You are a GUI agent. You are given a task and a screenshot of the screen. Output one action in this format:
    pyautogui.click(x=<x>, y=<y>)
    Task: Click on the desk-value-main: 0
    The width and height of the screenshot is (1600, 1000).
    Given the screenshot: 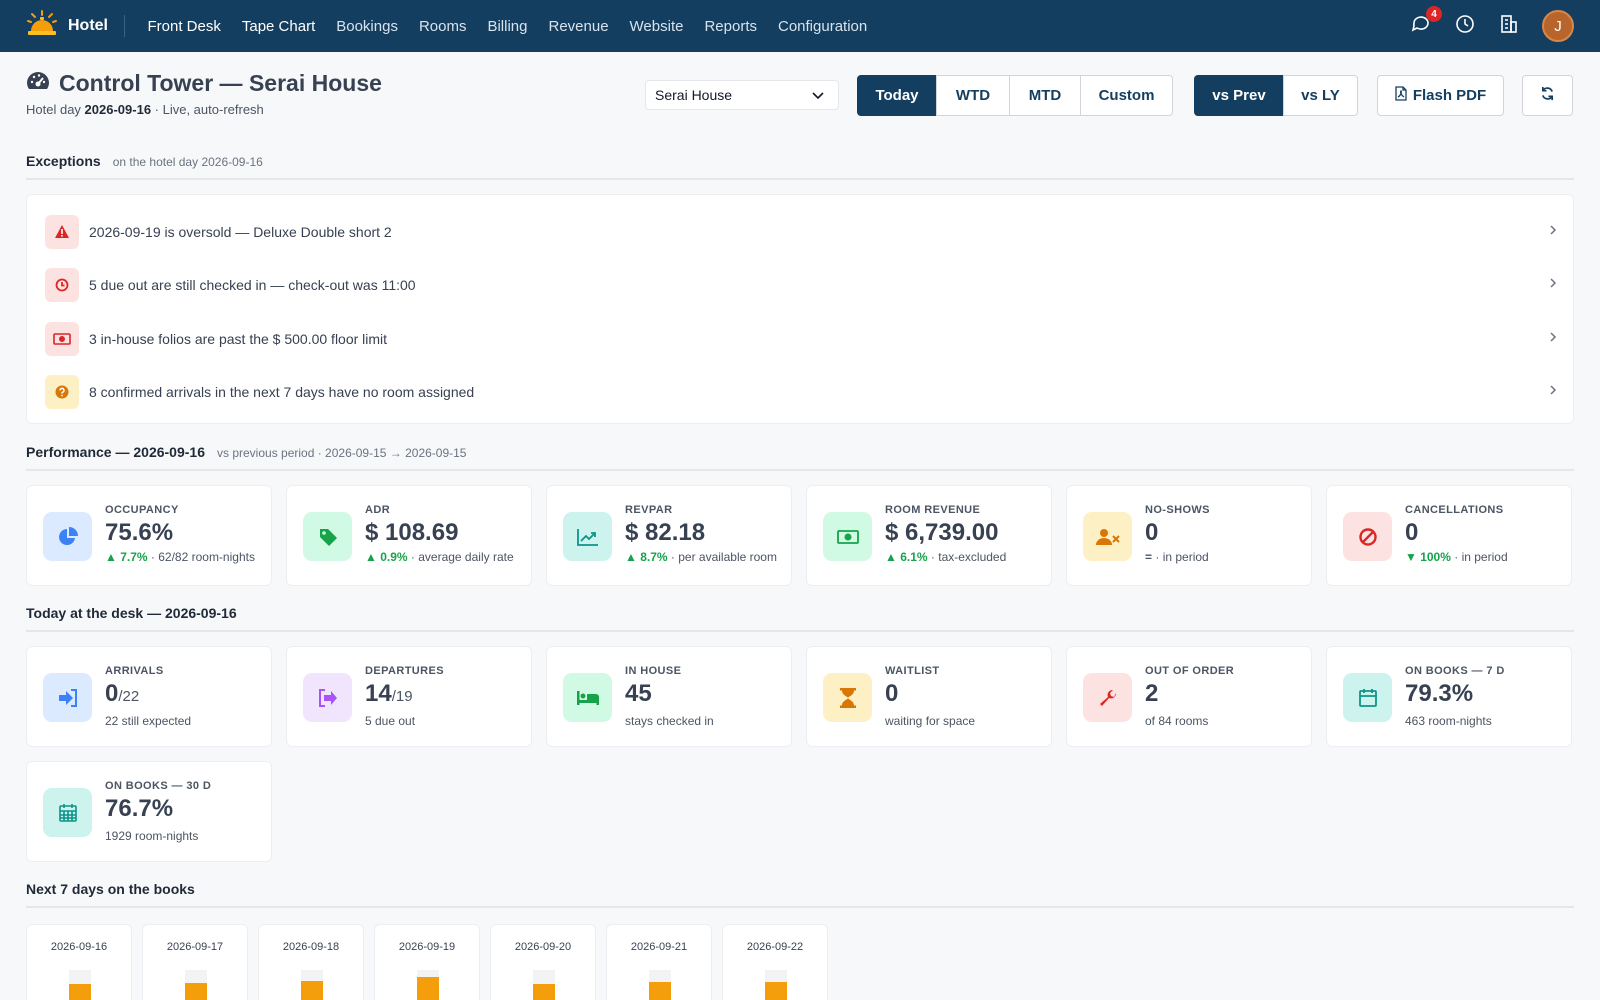 What is the action you would take?
    pyautogui.click(x=892, y=693)
    